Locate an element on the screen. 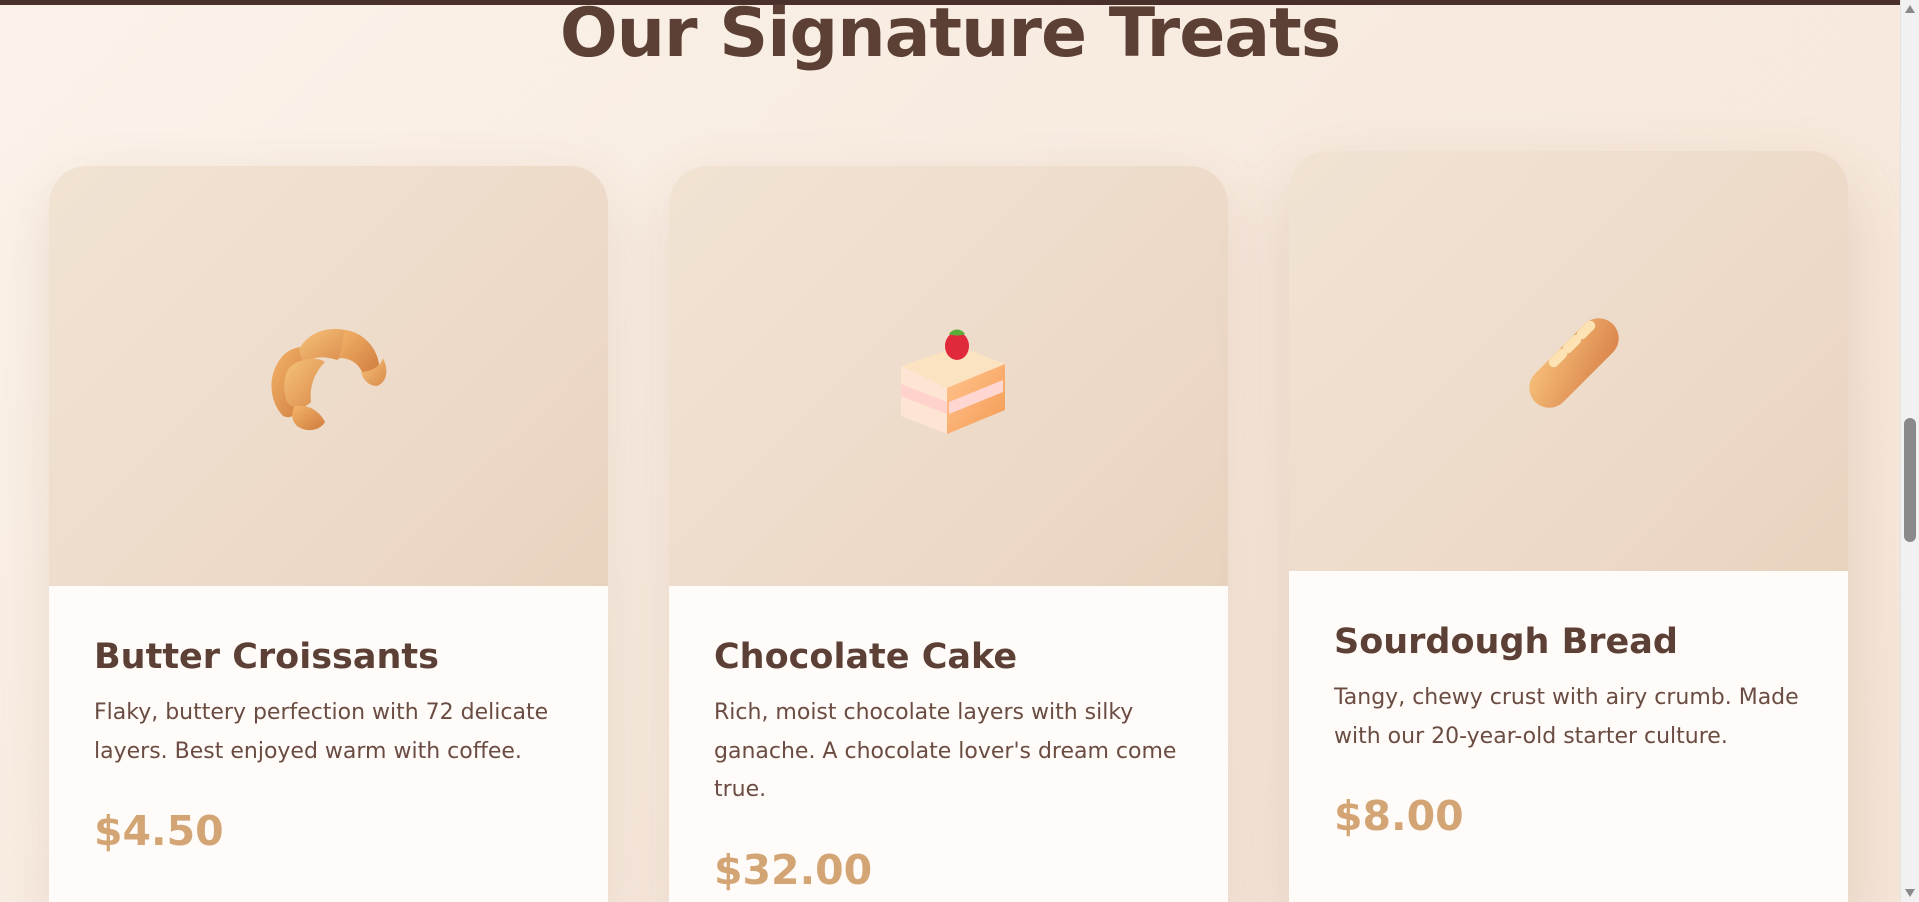 The image size is (1919, 902). scroll-up-arrow-icon is located at coordinates (1910, 9).